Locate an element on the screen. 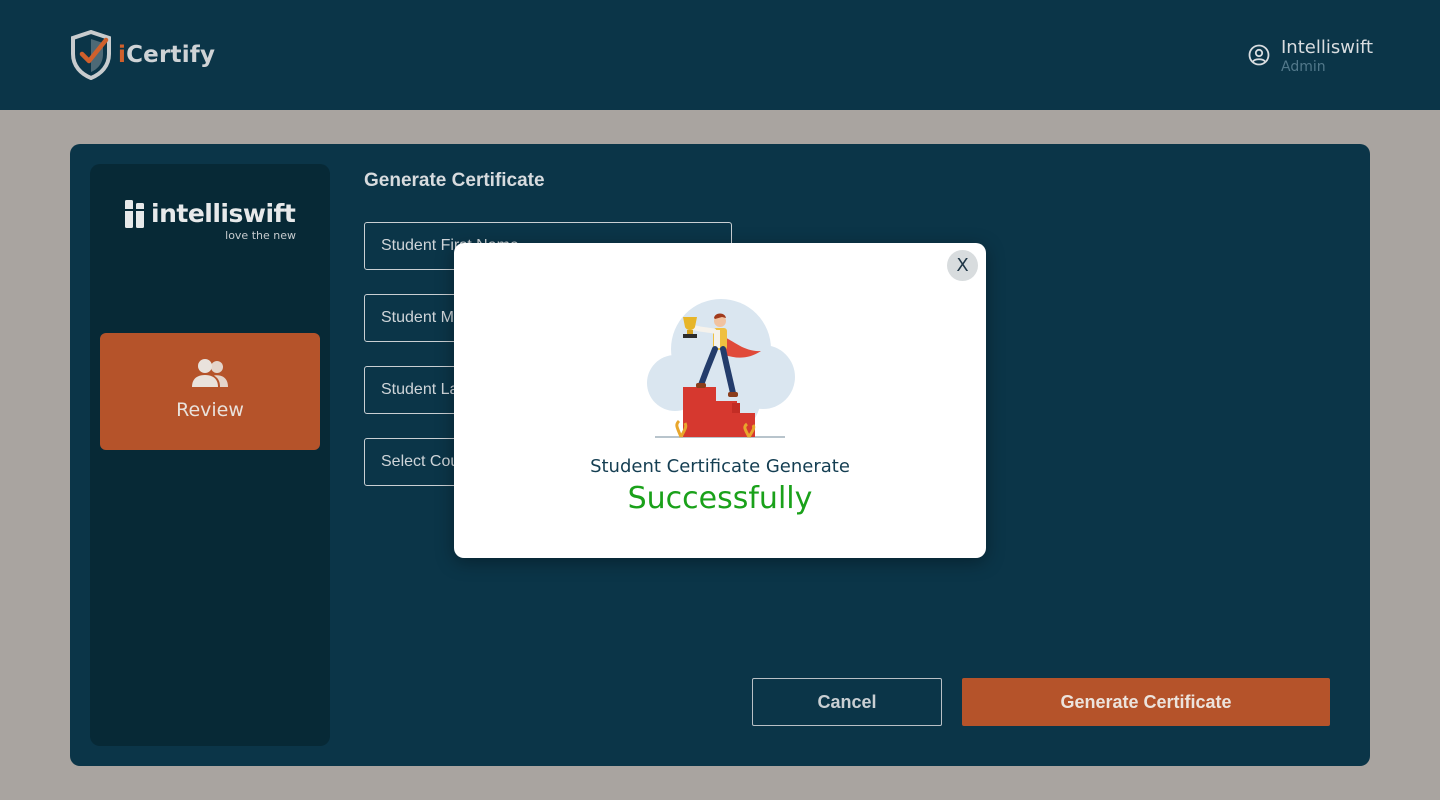 This screenshot has width=1440, height=800. user-name: Intelliswift is located at coordinates (1327, 47).